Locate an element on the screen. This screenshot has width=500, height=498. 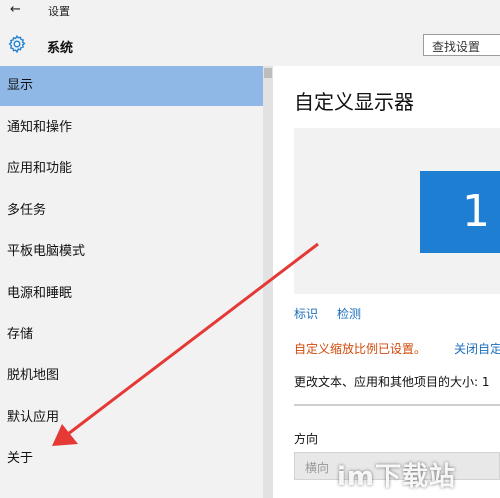
window-title: 设置 is located at coordinates (59, 11).